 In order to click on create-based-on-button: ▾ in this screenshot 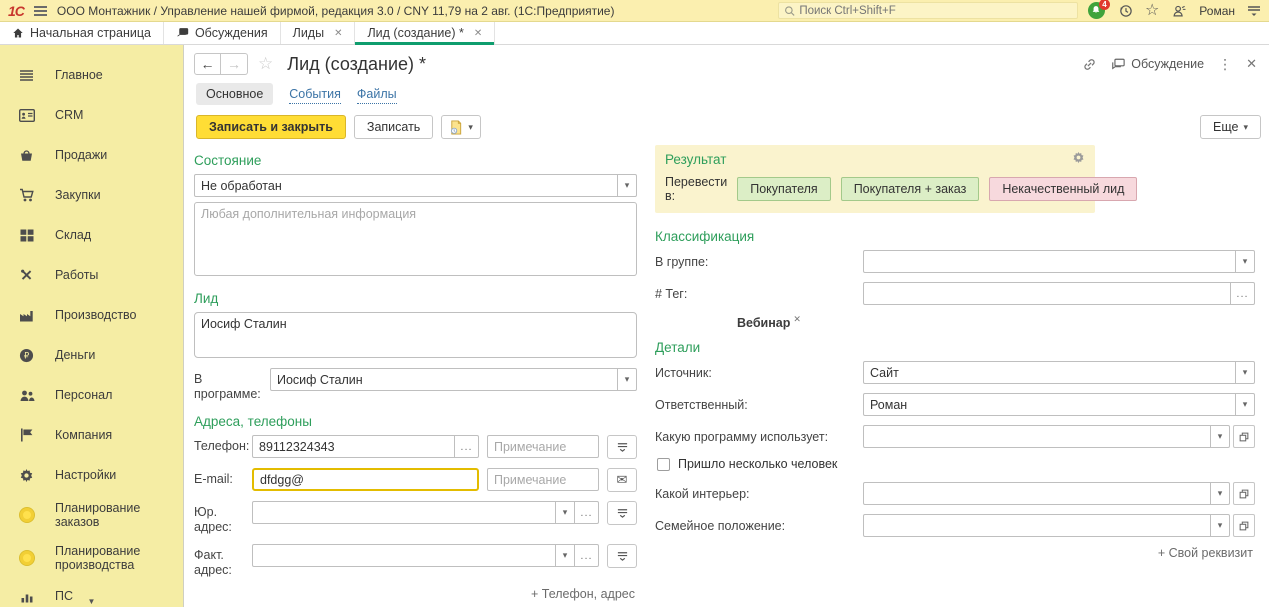, I will do `click(461, 127)`.